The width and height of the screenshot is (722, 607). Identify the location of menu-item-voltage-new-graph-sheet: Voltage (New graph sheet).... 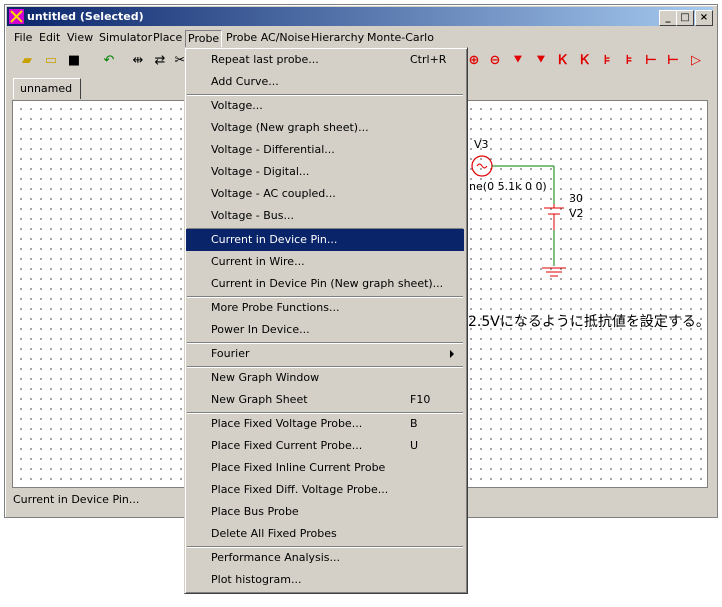
(325, 128).